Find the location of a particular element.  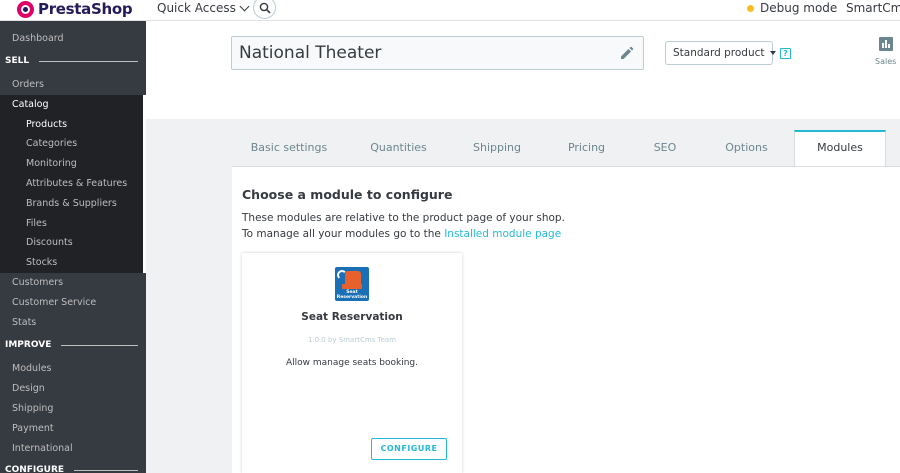

help-icon: ? is located at coordinates (785, 53).